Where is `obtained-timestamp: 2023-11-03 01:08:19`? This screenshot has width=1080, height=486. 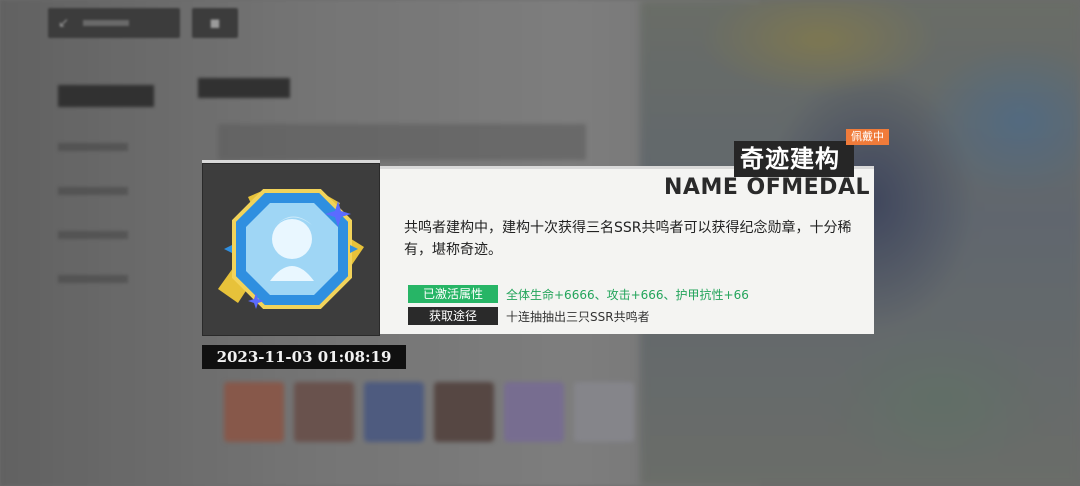
obtained-timestamp: 2023-11-03 01:08:19 is located at coordinates (304, 357).